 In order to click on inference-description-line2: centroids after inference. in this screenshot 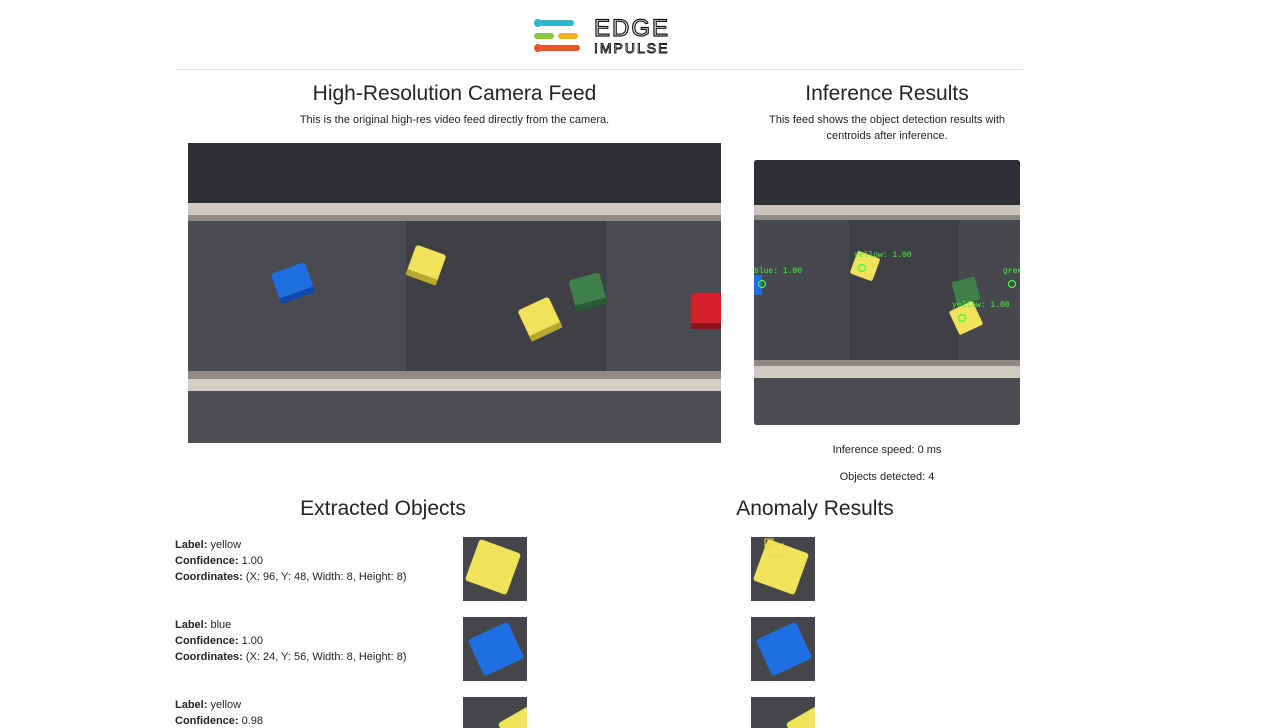, I will do `click(887, 136)`.